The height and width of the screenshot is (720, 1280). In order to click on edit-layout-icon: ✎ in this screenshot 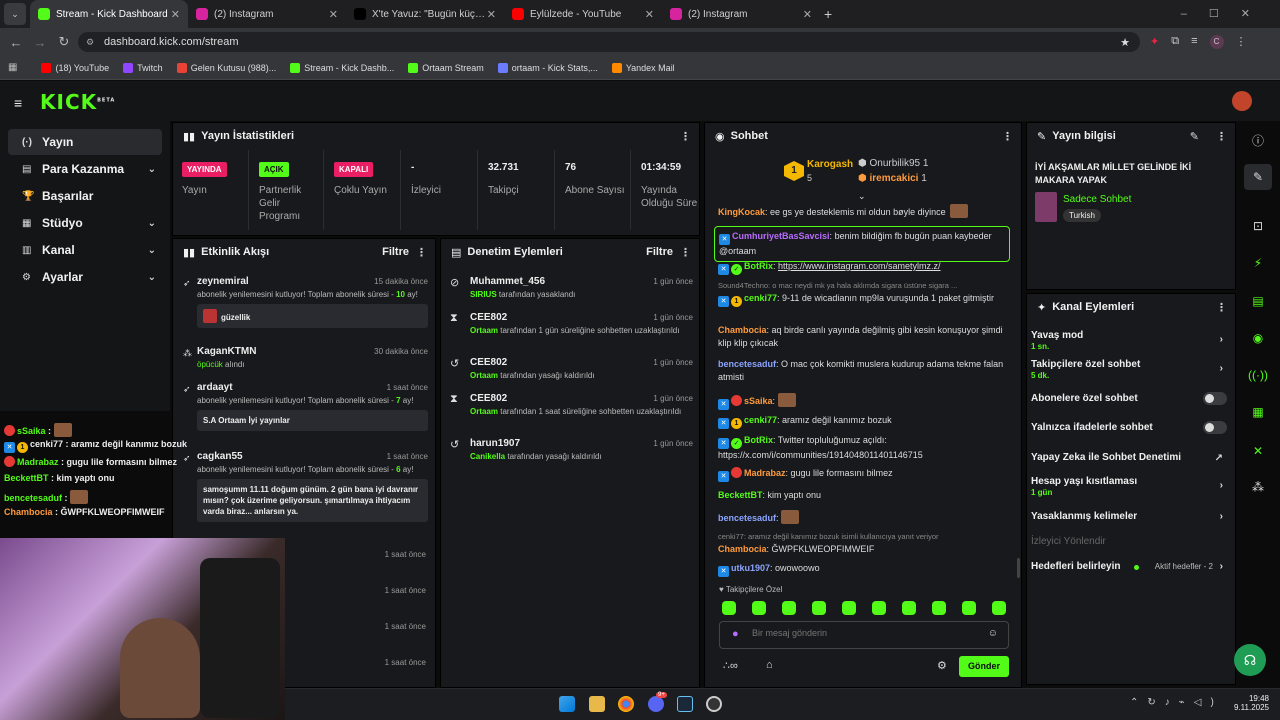, I will do `click(1258, 177)`.